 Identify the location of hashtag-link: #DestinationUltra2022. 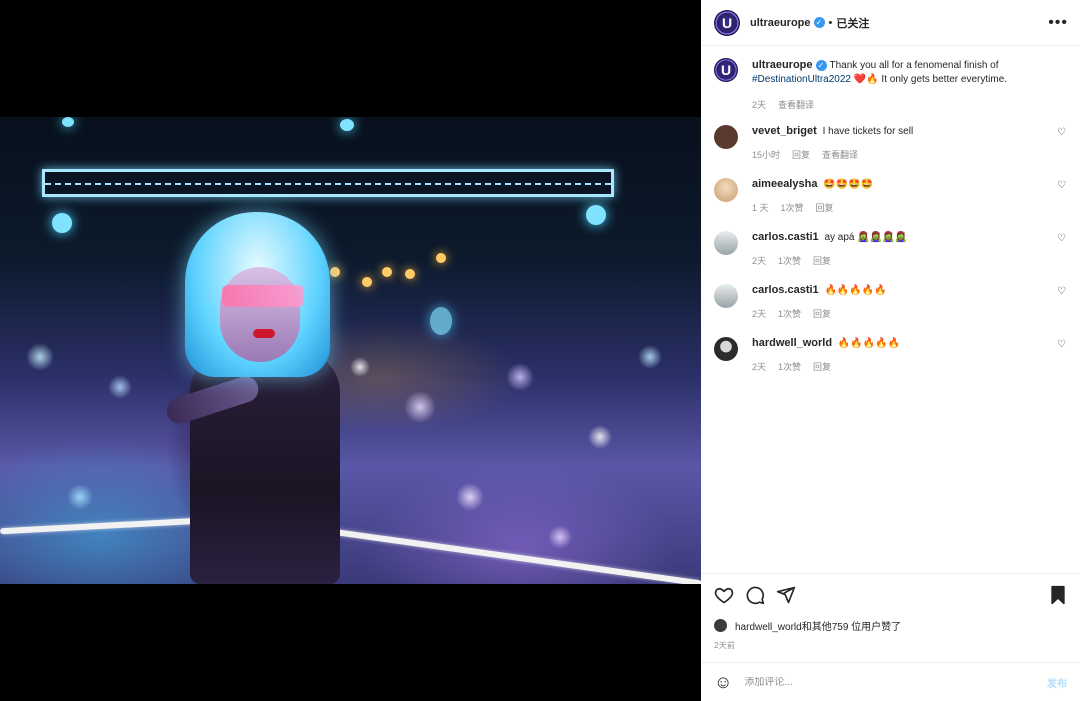
(801, 79).